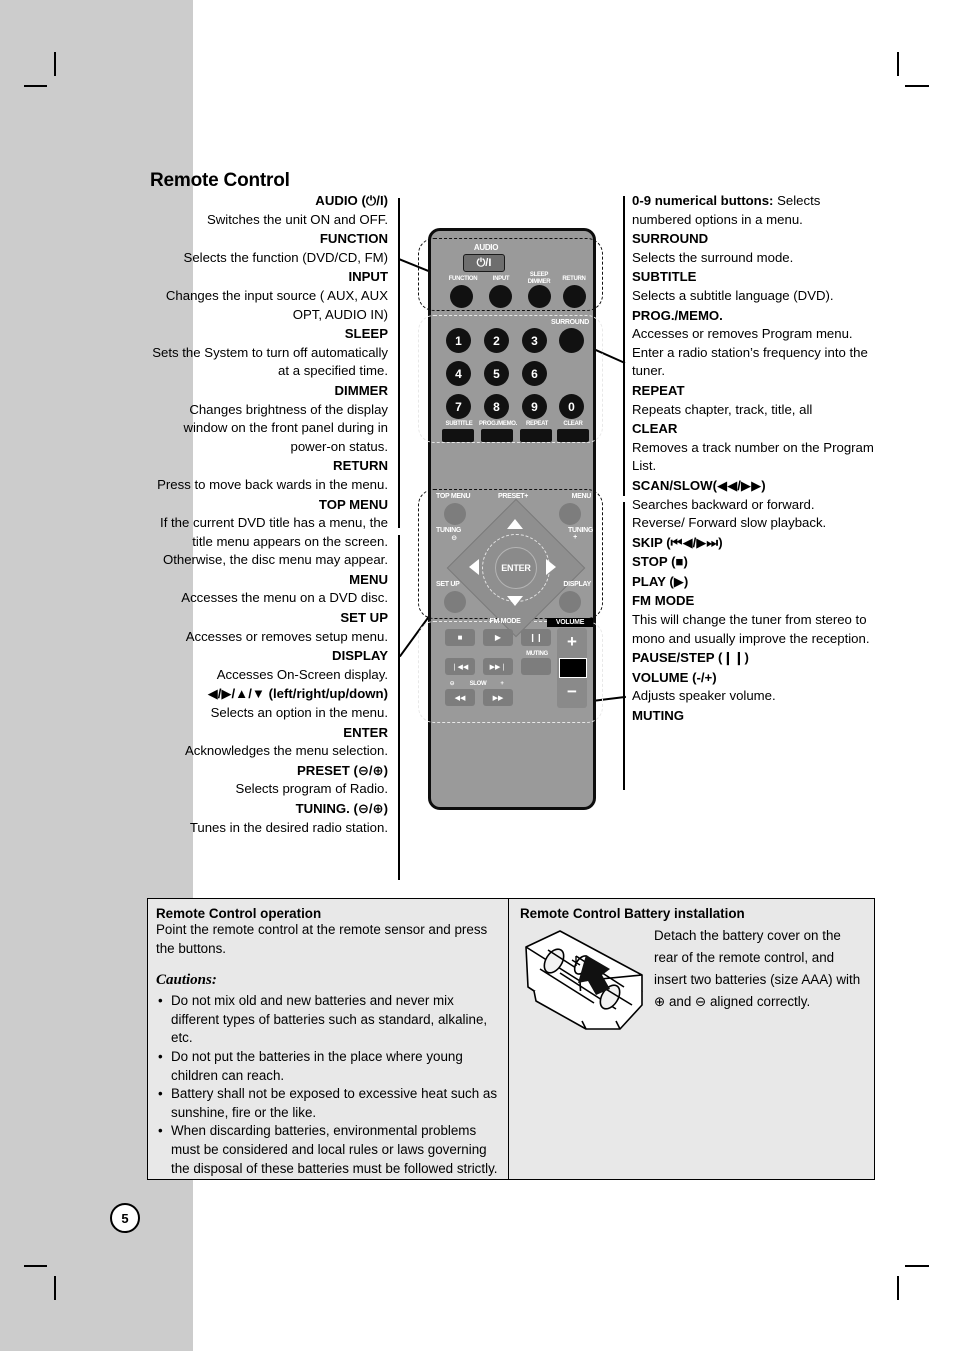 This screenshot has height=1351, width=954. Describe the element at coordinates (459, 424) in the screenshot. I see `subtitle-label: SUBTITLE` at that location.